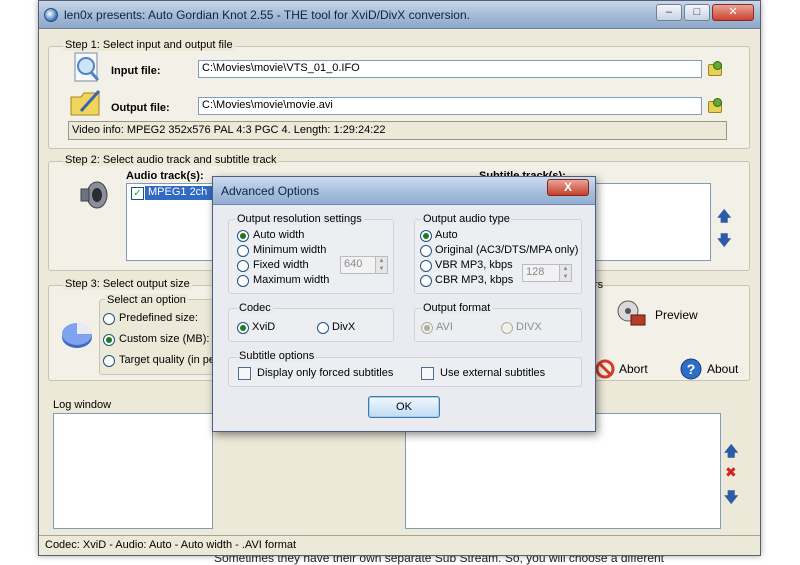 The image size is (800, 565). Describe the element at coordinates (279, 235) in the screenshot. I see `auto-width-label: Auto width` at that location.